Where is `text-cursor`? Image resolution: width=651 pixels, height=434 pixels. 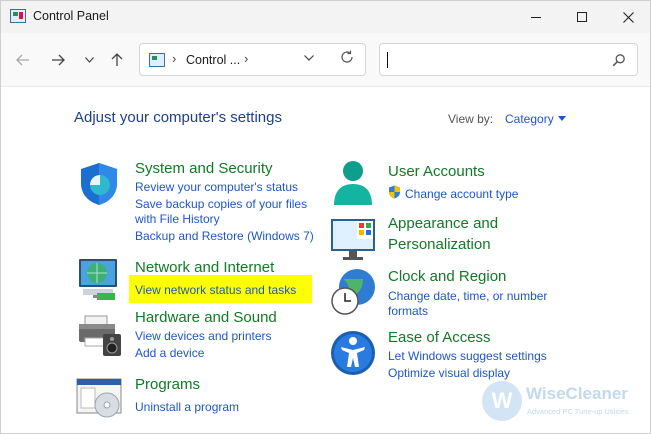
text-cursor is located at coordinates (387, 60).